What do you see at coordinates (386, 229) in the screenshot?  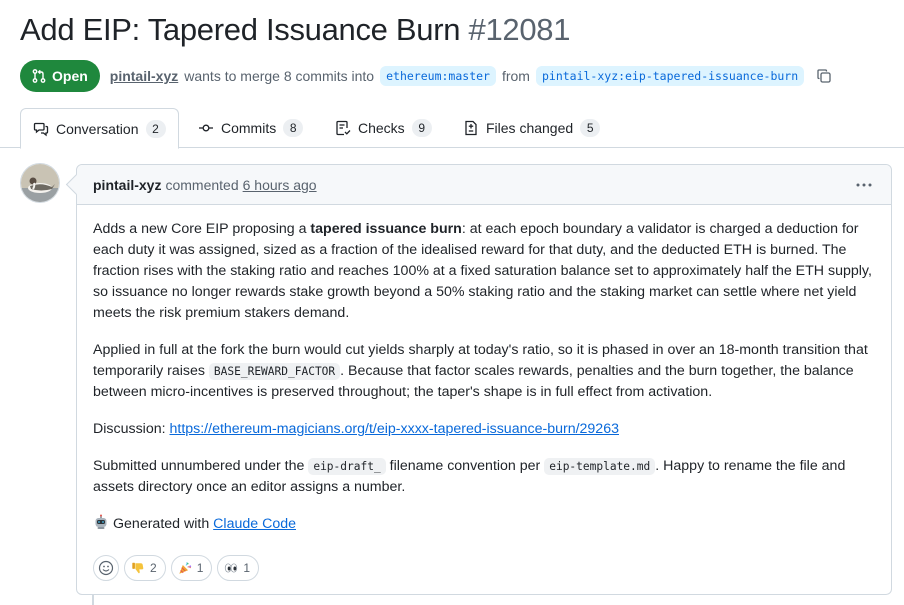 I see `bold-term: tapered issuance burn` at bounding box center [386, 229].